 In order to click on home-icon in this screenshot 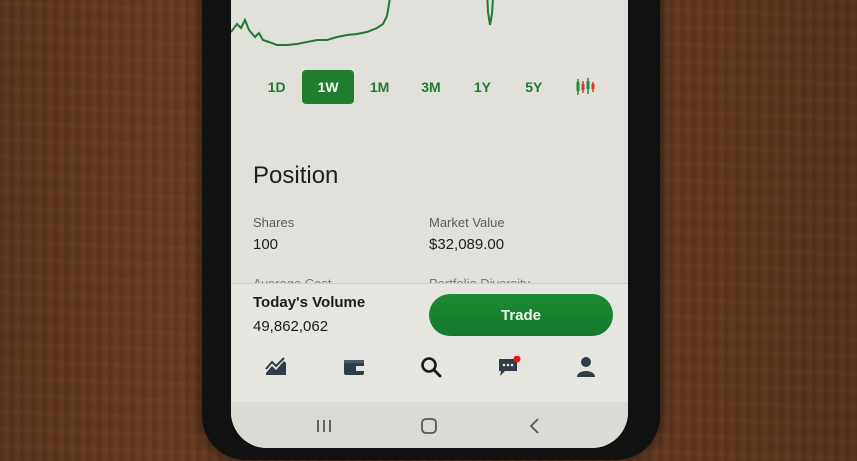, I will do `click(429, 425)`.